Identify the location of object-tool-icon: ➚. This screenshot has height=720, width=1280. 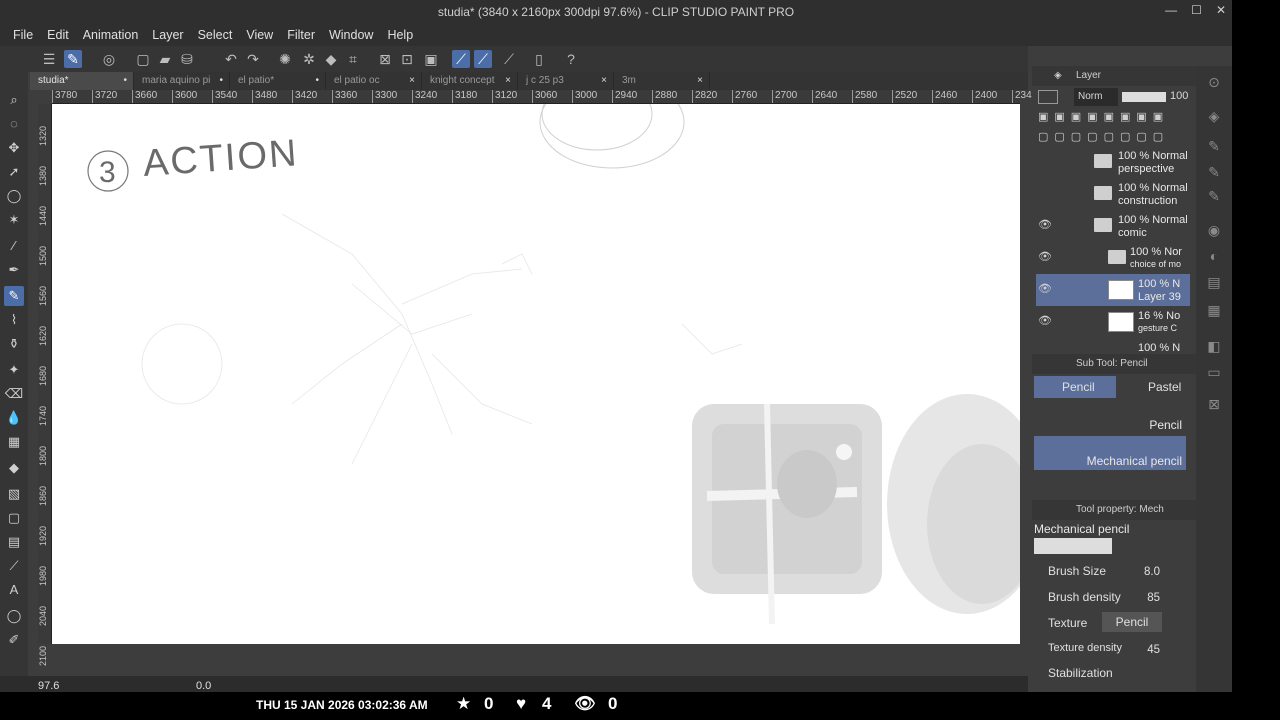
(14, 172).